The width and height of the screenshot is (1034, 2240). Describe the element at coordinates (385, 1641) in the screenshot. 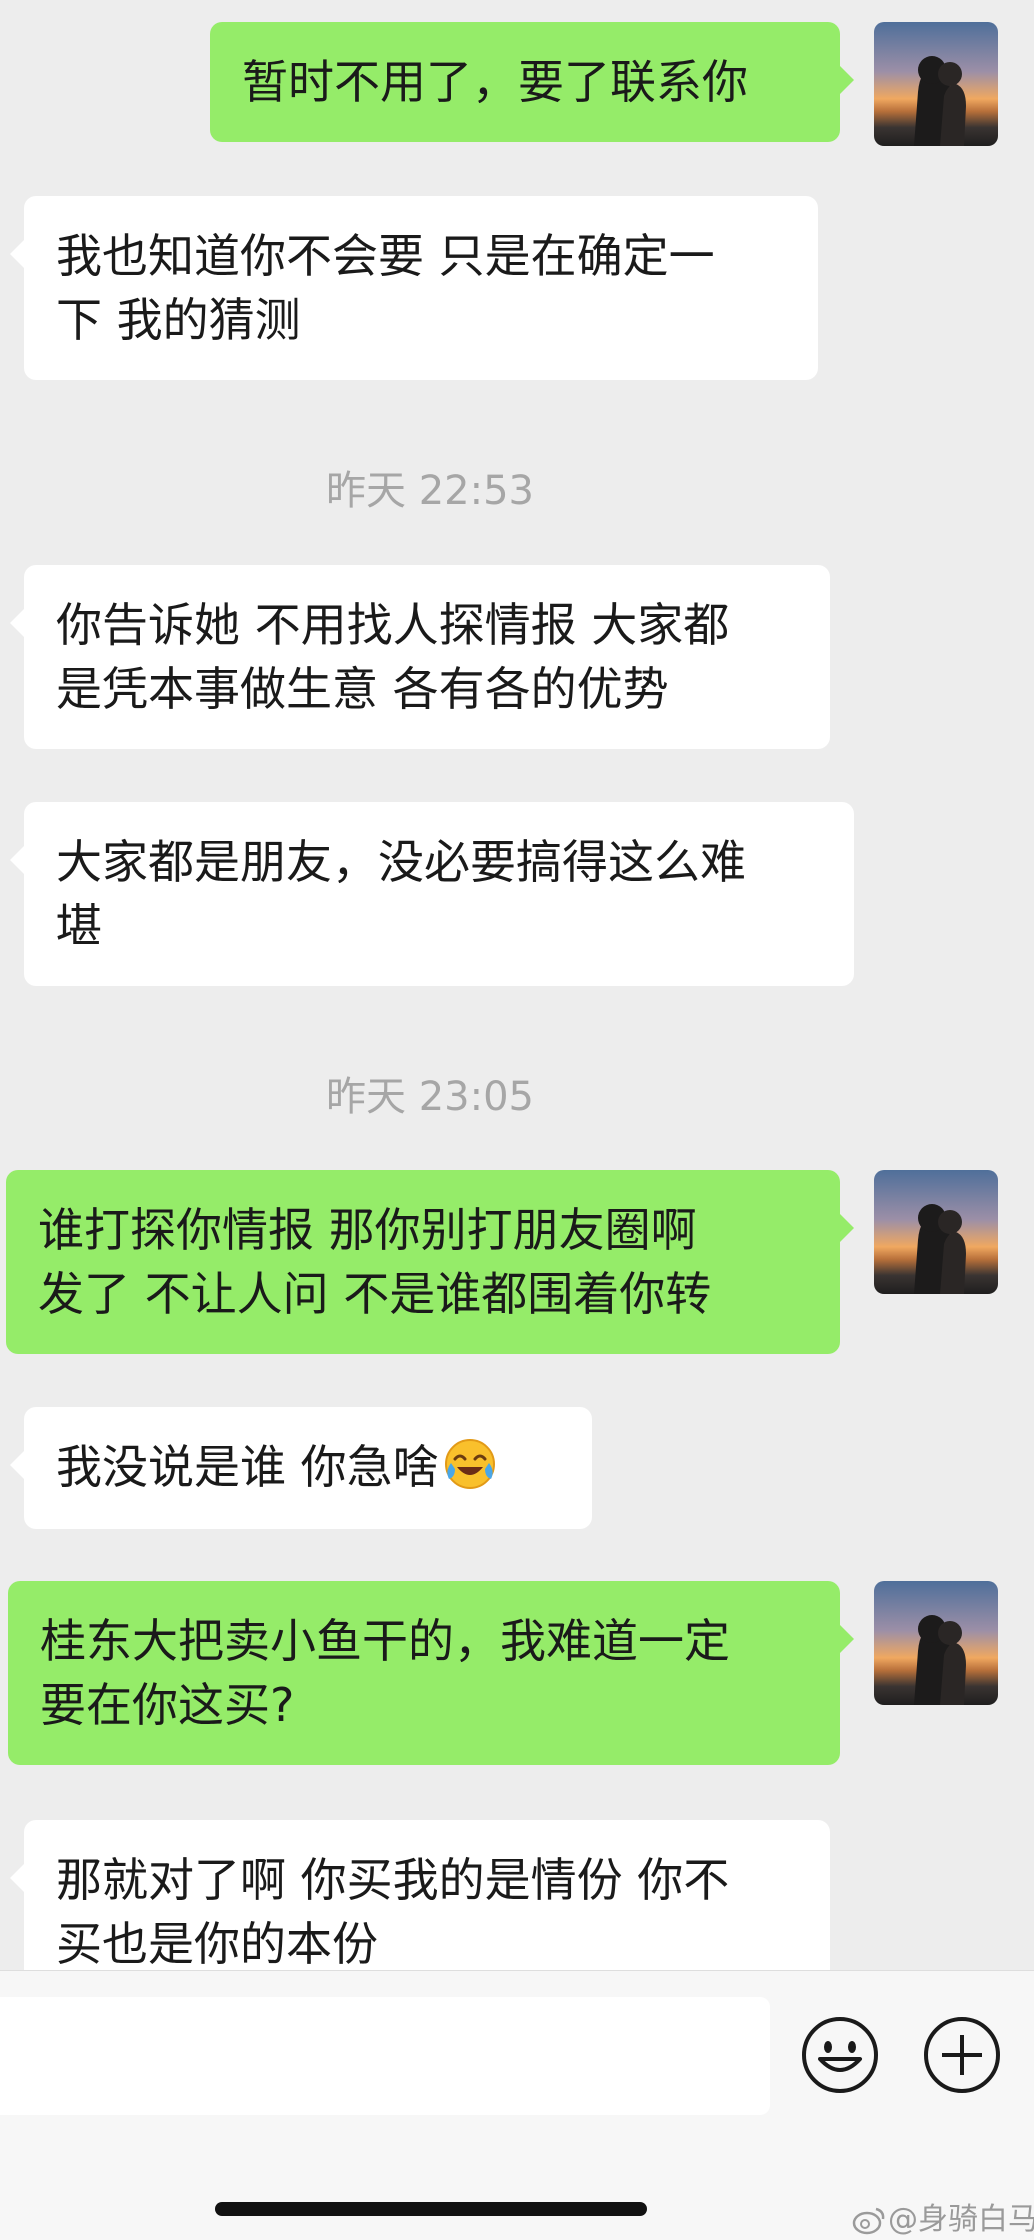

I see `message-text-line: 桂东大把卖小鱼干的，我难道一定` at that location.